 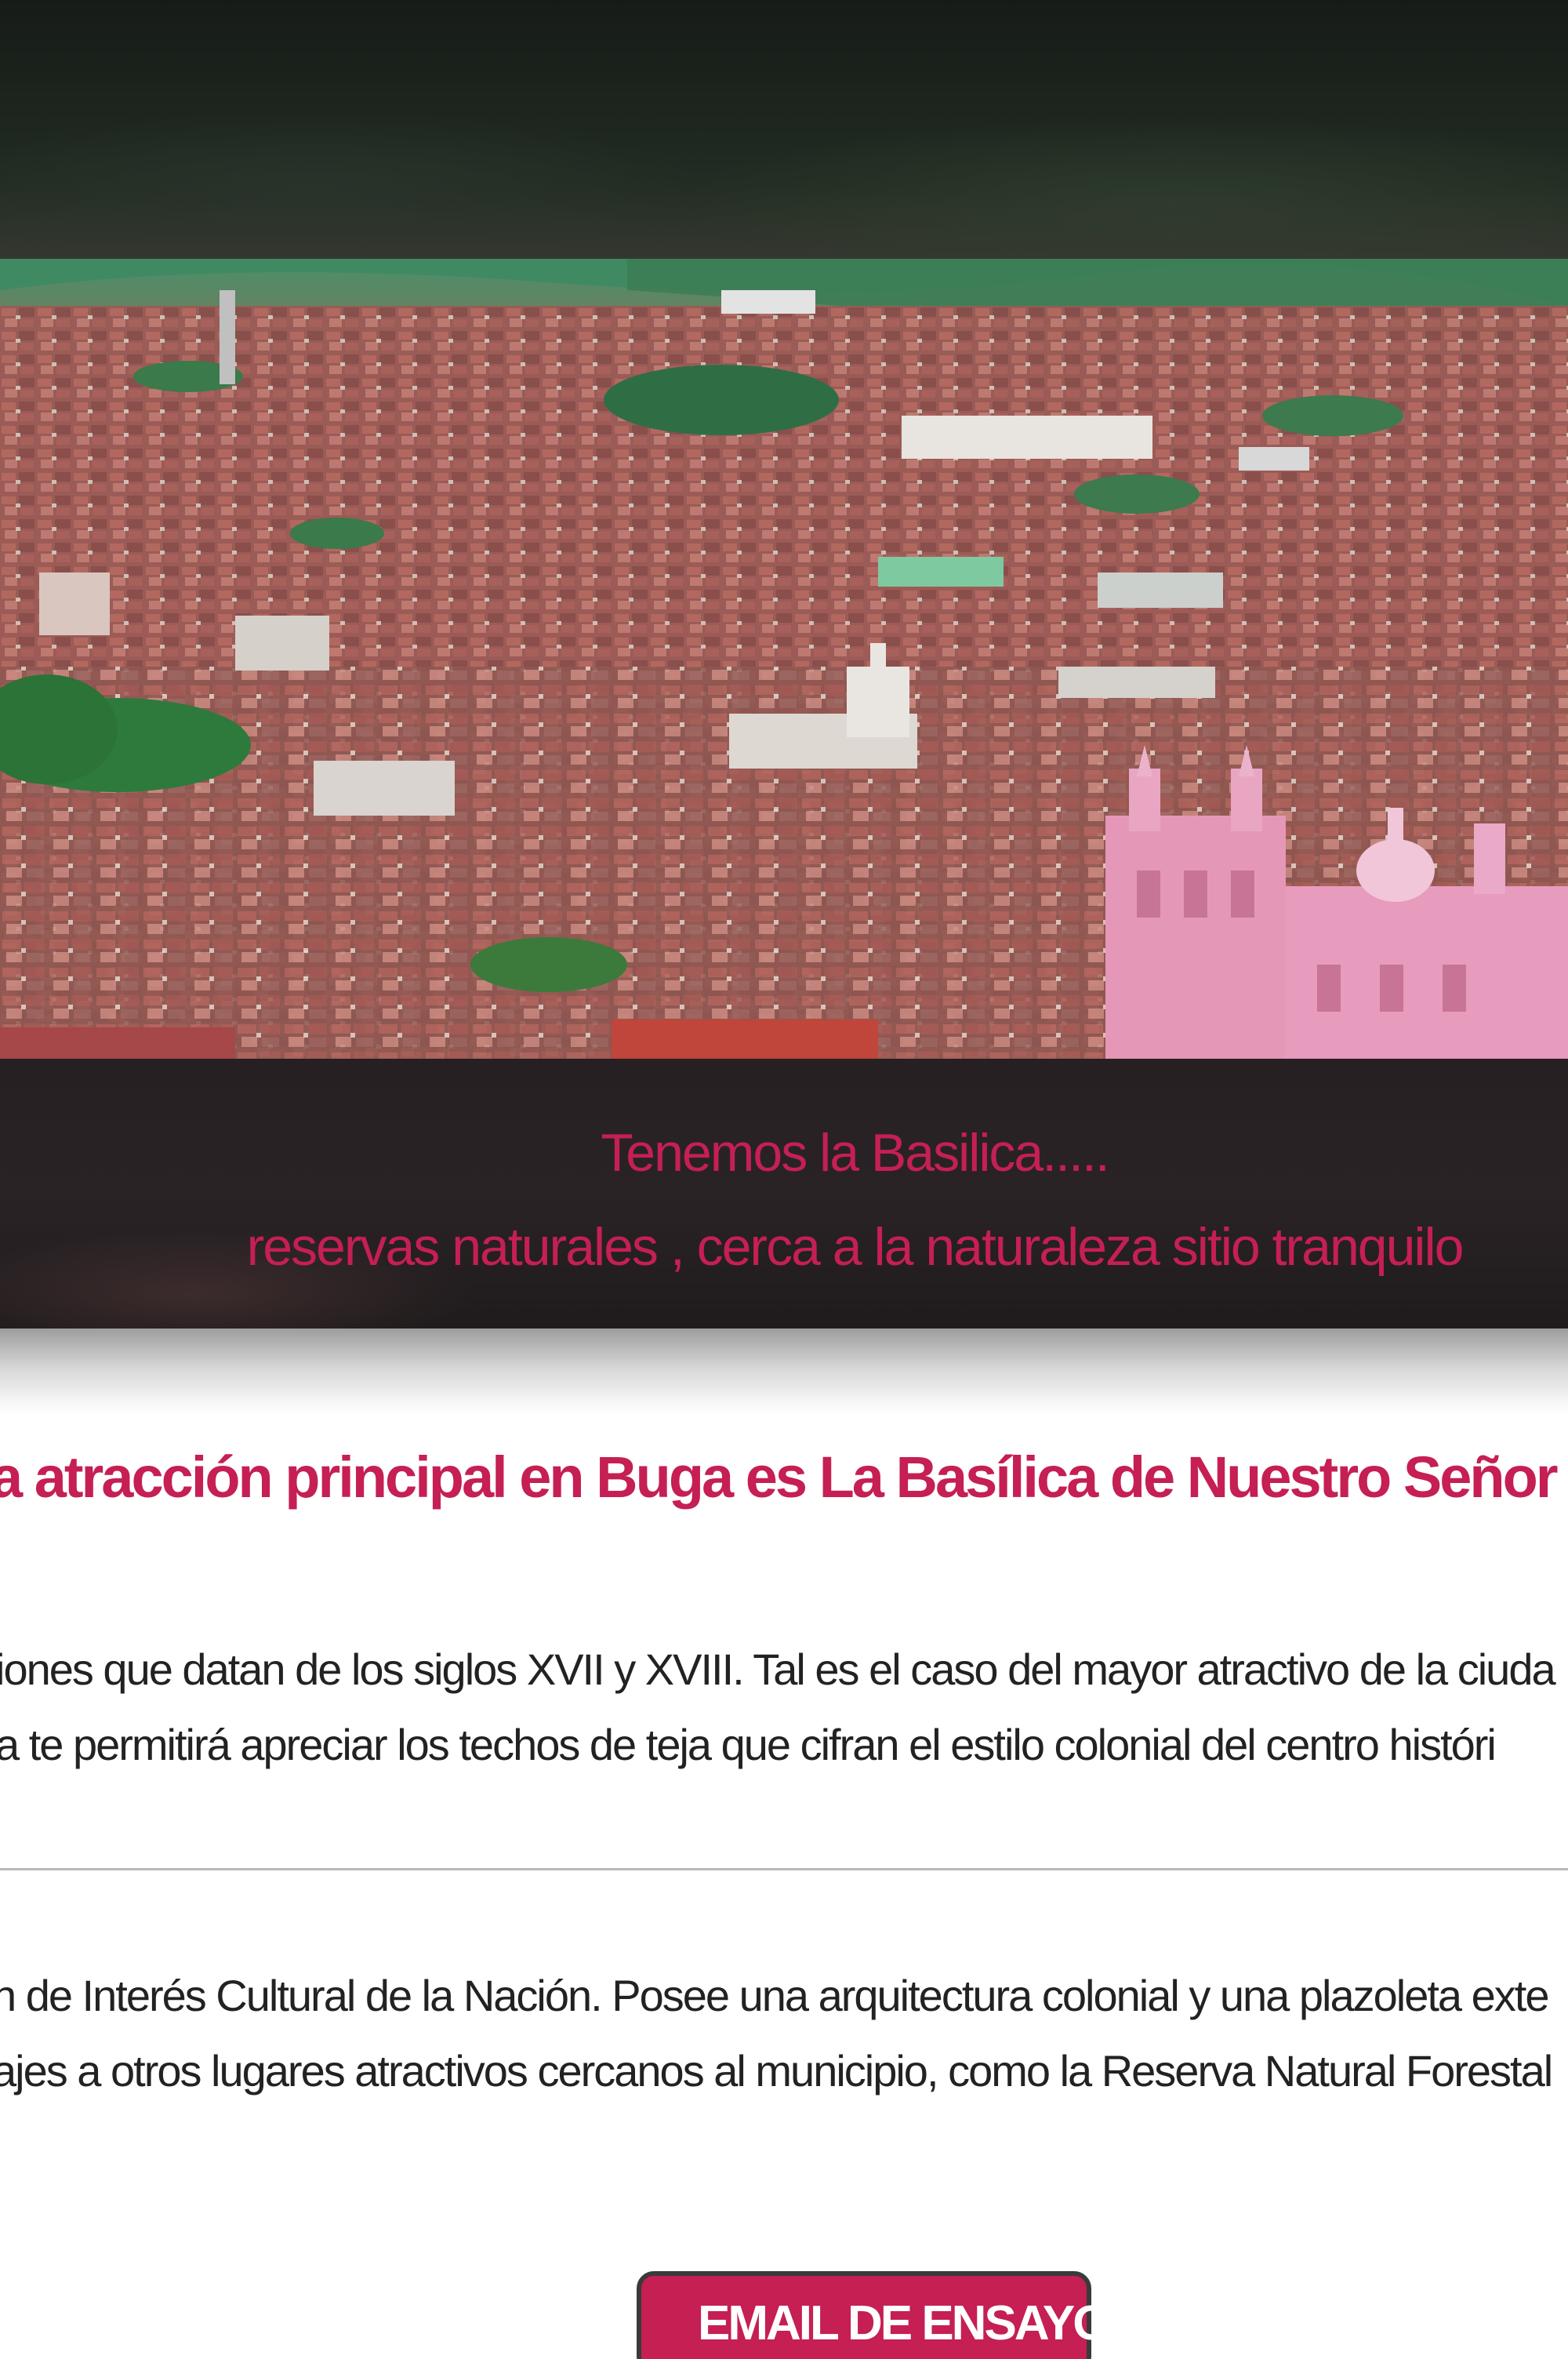 I want to click on hero-caption-band, so click(x=784, y=1194).